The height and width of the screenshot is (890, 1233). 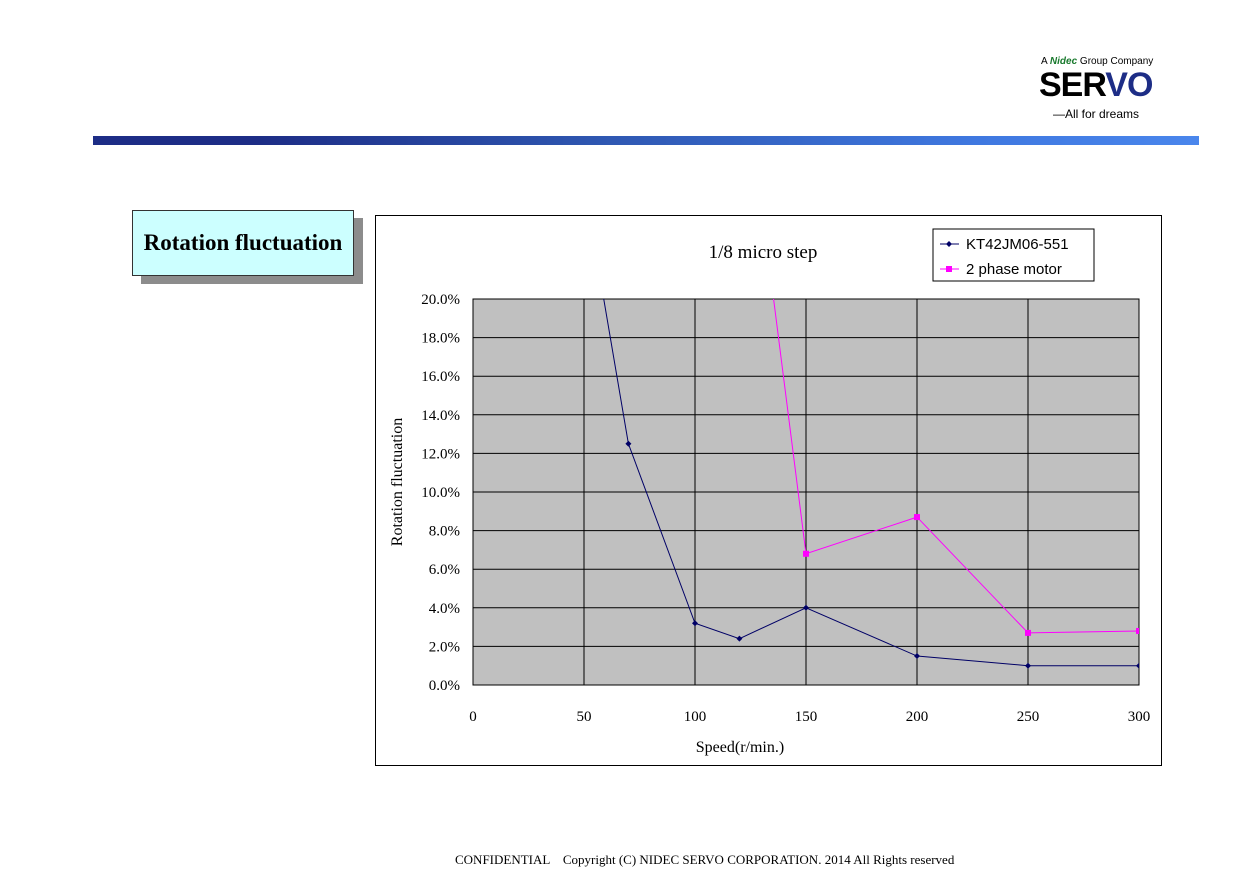 I want to click on logo-brand: SERVO, so click(x=1096, y=85).